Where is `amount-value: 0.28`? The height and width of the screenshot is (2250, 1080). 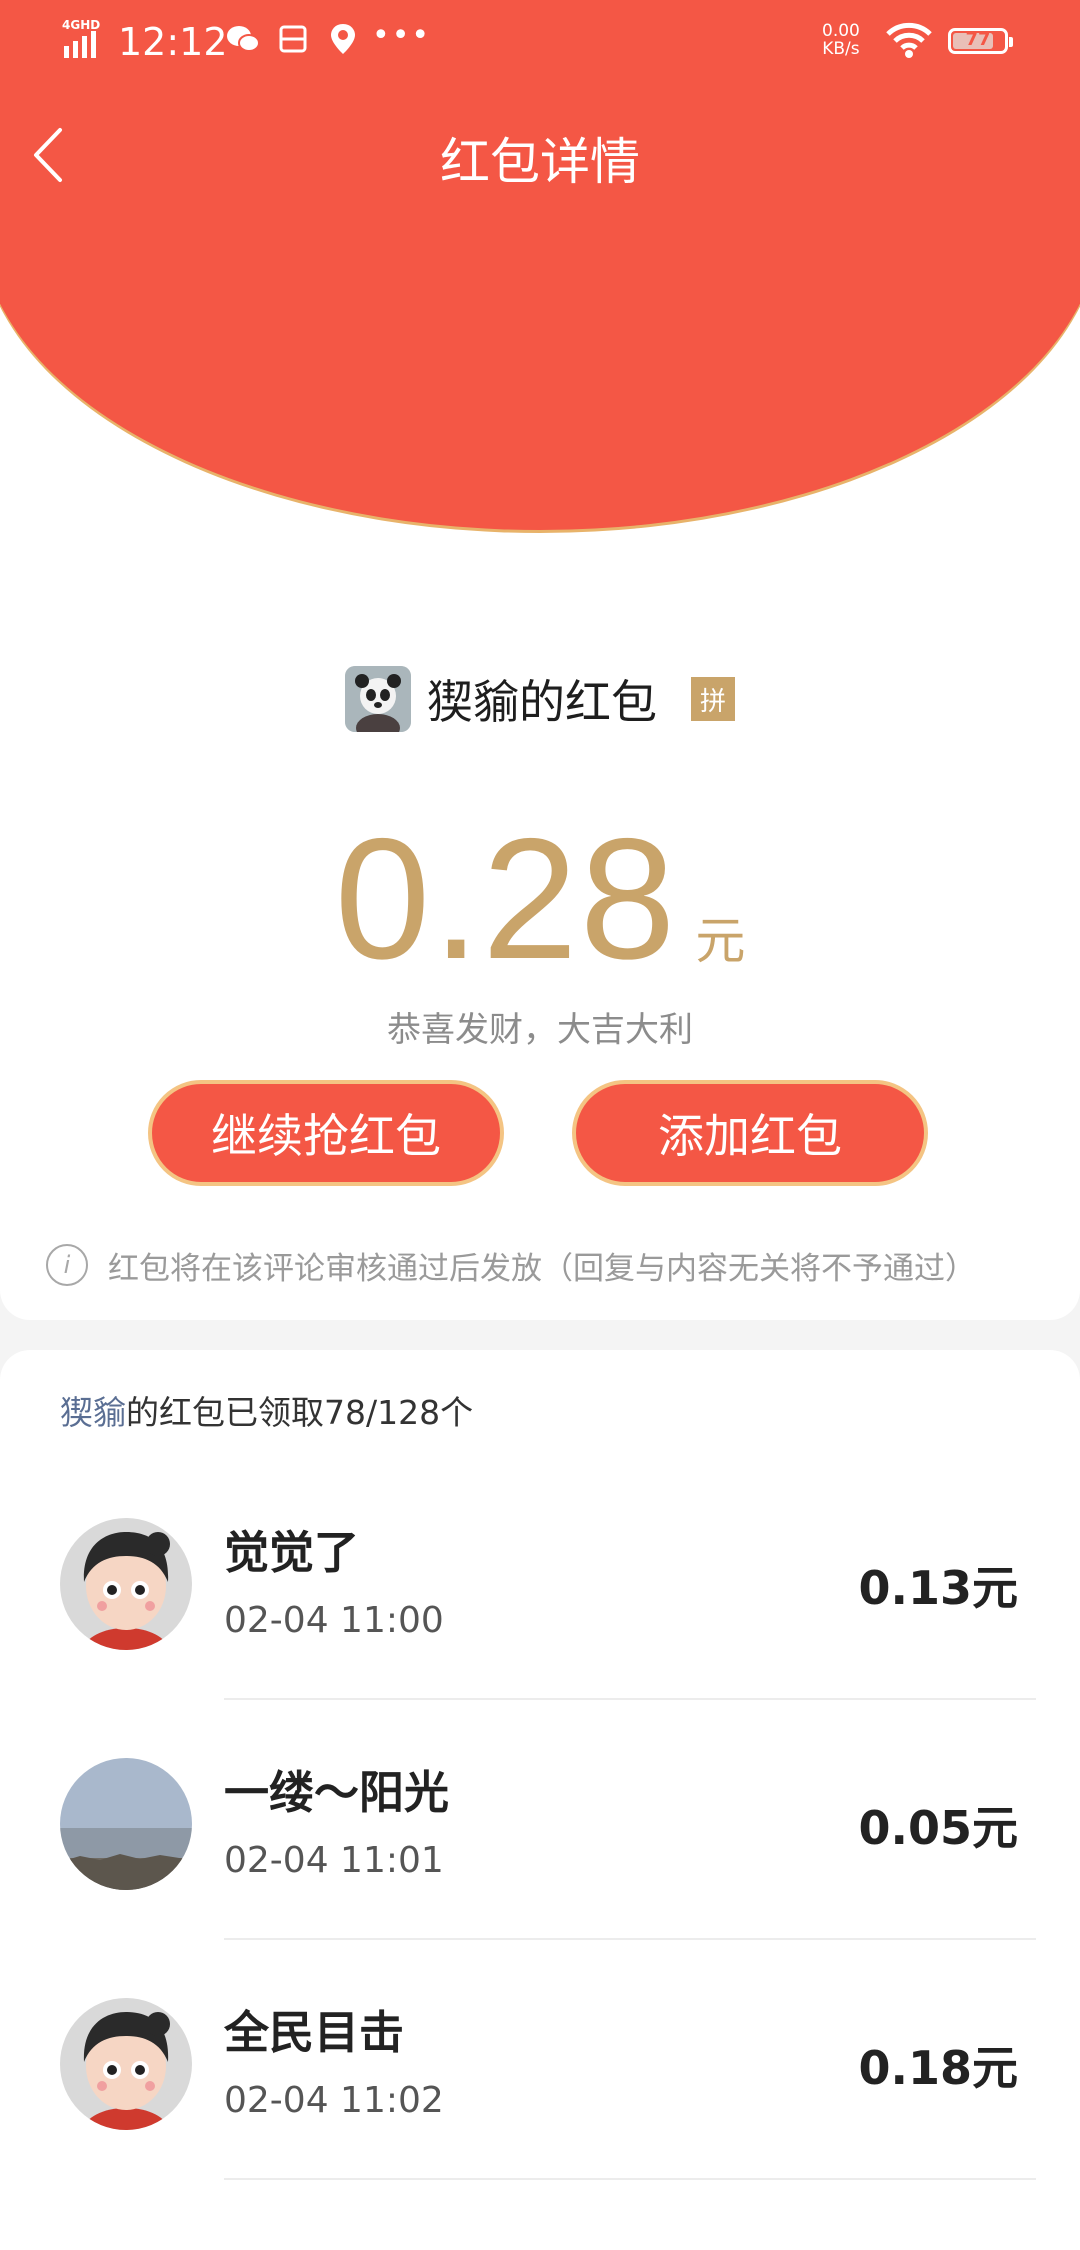
amount-value: 0.28 is located at coordinates (506, 899).